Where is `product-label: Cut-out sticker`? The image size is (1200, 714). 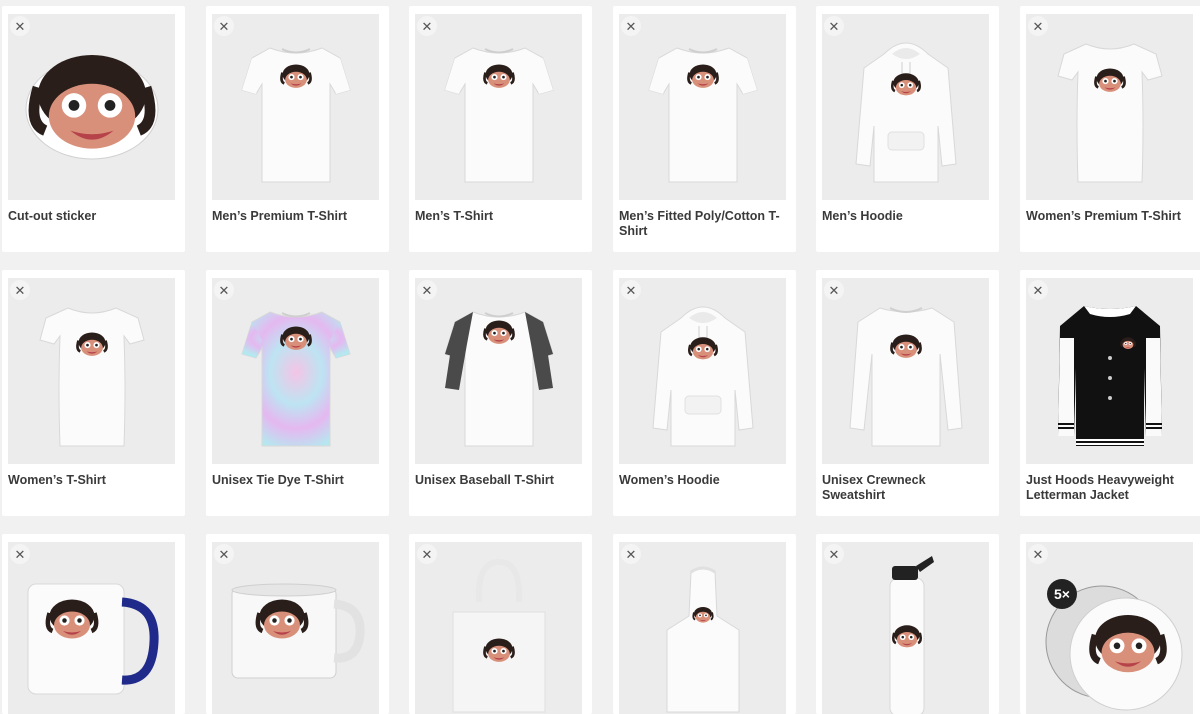 product-label: Cut-out sticker is located at coordinates (52, 216).